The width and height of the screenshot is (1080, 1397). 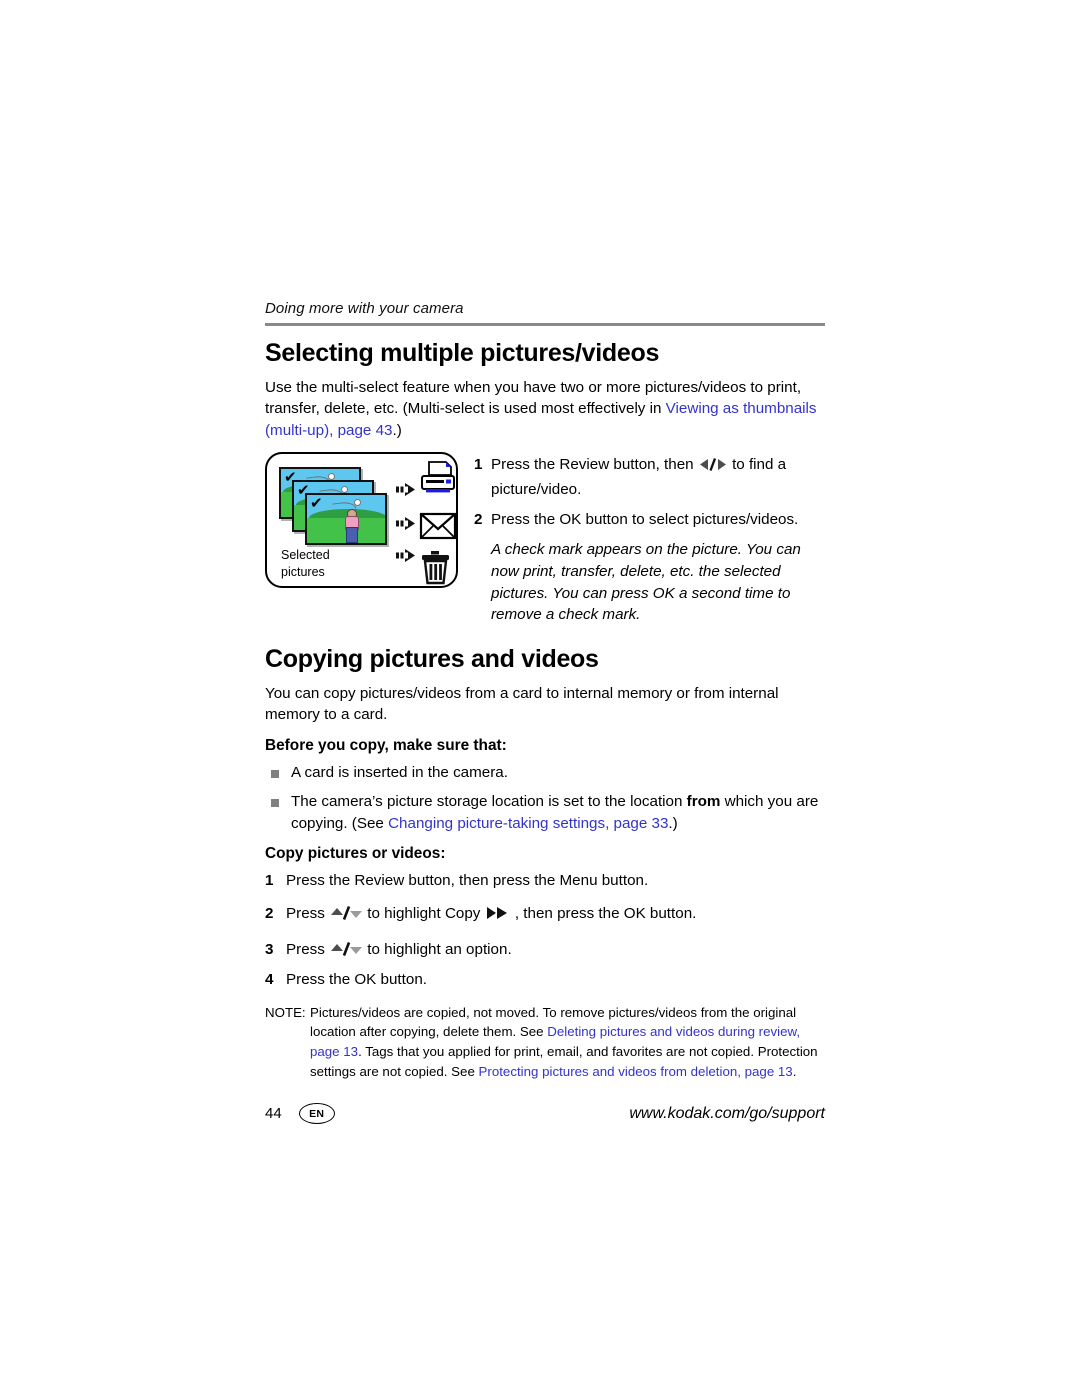 I want to click on printer-icon, so click(x=438, y=483).